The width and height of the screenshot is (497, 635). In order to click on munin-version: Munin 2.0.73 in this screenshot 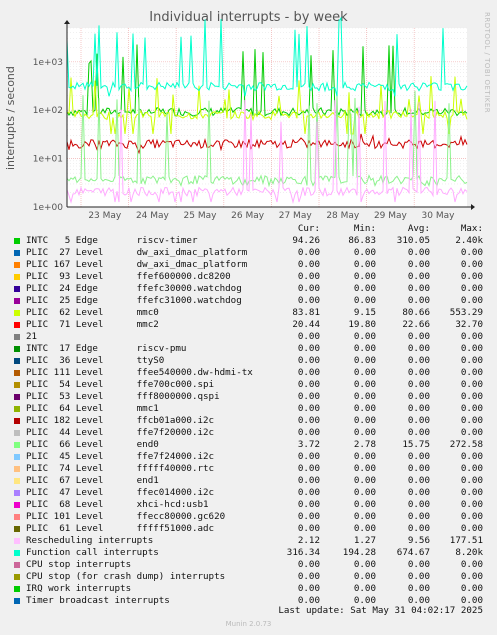, I will do `click(248, 624)`.